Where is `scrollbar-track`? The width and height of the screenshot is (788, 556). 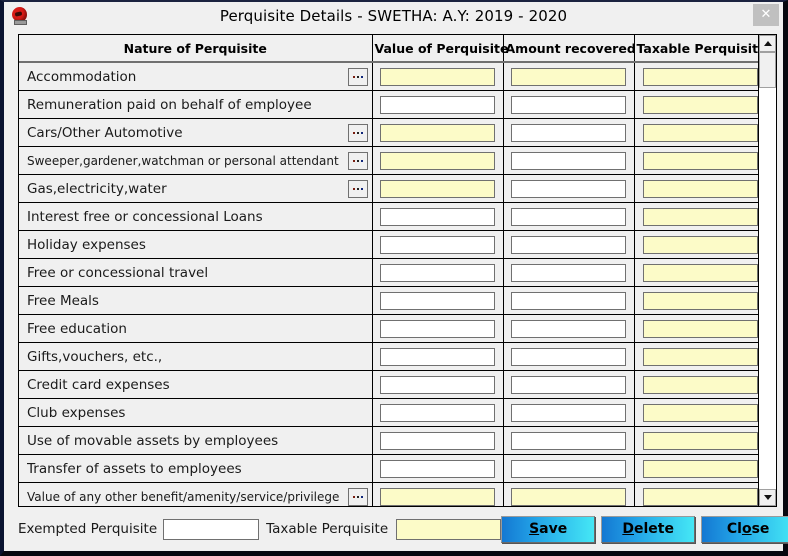
scrollbar-track is located at coordinates (767, 270).